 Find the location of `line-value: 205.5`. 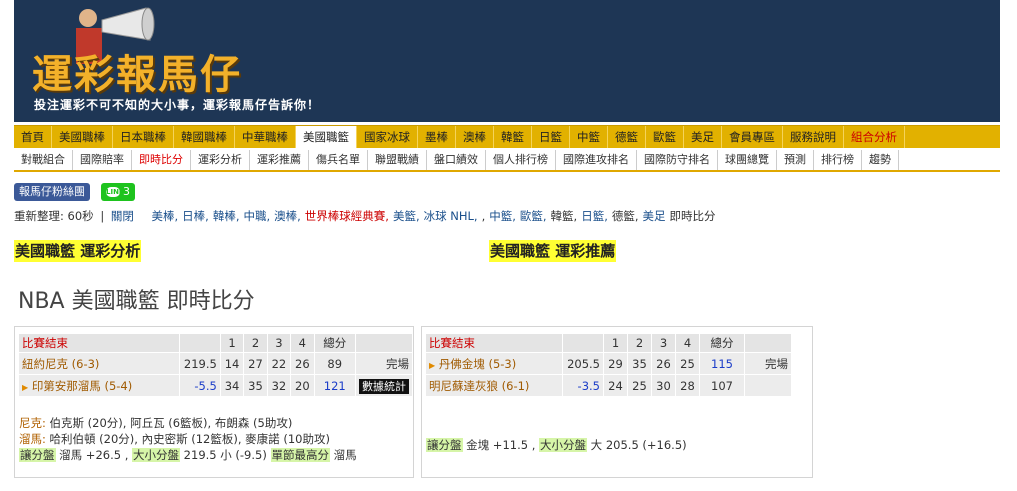

line-value: 205.5 is located at coordinates (583, 363).